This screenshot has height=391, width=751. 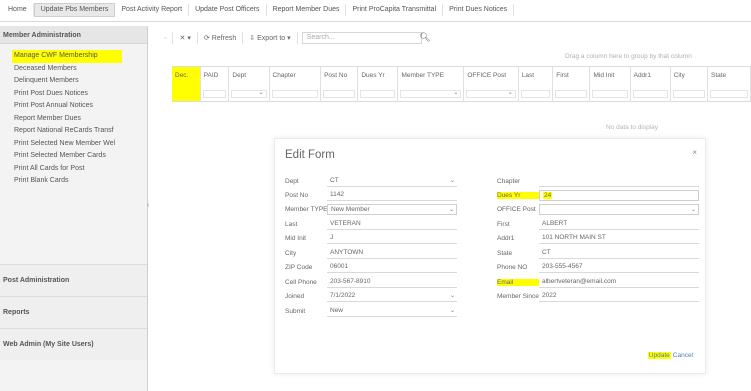 I want to click on grid-column-header: State, so click(x=729, y=84).